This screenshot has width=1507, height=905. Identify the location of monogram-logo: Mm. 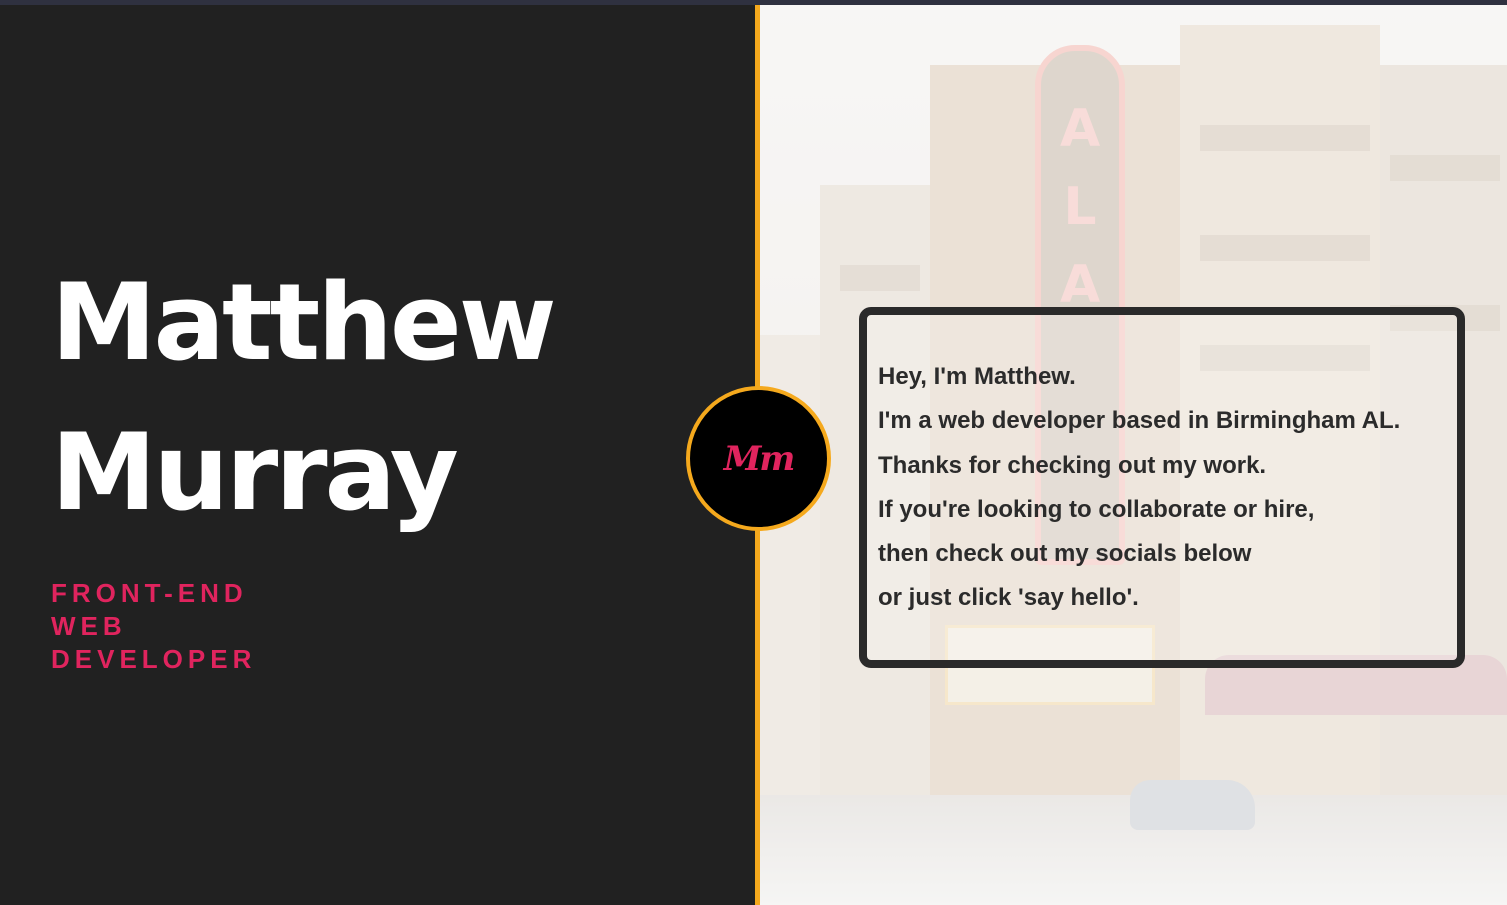
(759, 458).